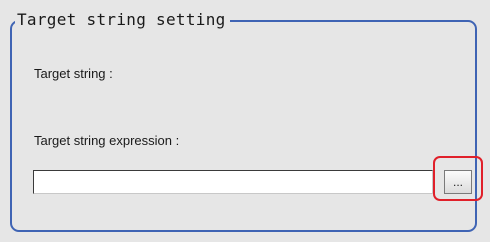  What do you see at coordinates (107, 140) in the screenshot?
I see `target-string-expression-label: Target string expression :` at bounding box center [107, 140].